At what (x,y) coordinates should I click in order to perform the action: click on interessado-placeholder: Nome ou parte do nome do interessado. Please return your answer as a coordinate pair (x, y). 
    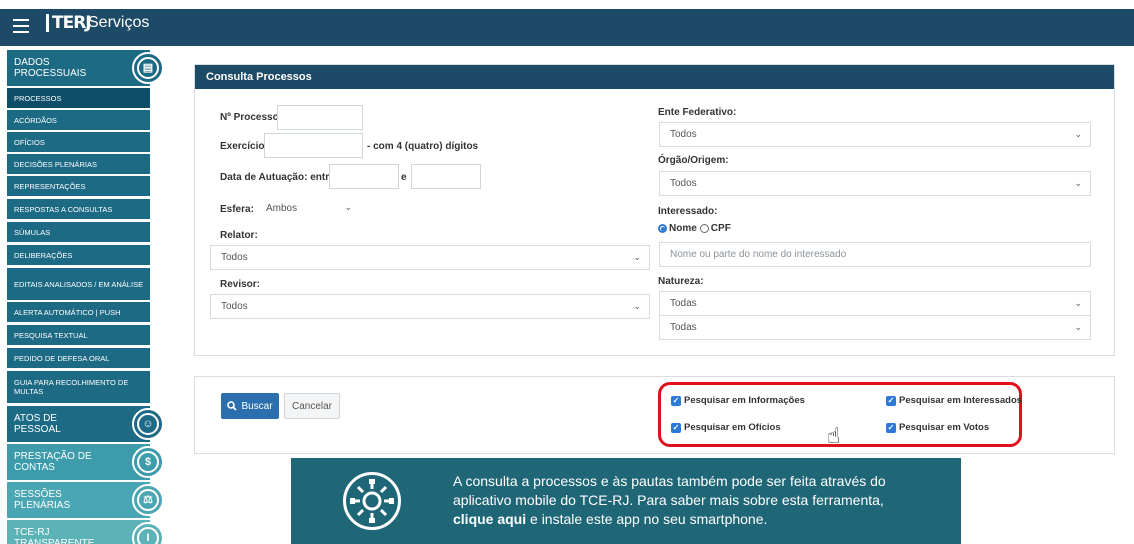
    Looking at the image, I should click on (758, 254).